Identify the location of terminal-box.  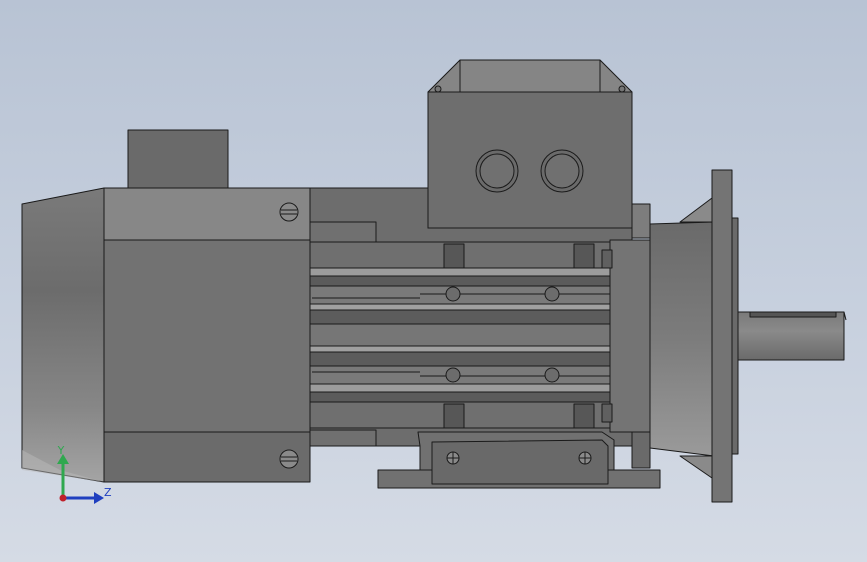
(530, 144).